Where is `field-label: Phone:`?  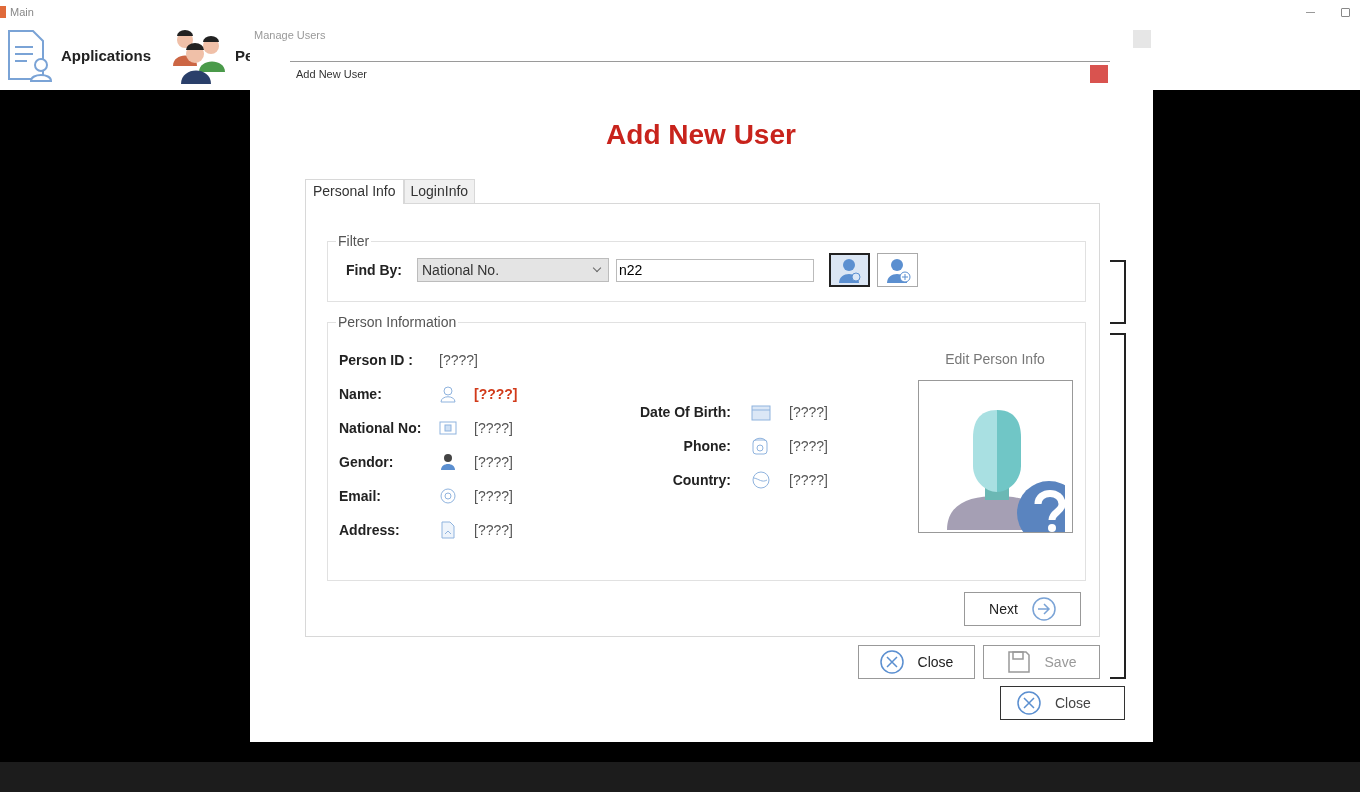 field-label: Phone: is located at coordinates (706, 446).